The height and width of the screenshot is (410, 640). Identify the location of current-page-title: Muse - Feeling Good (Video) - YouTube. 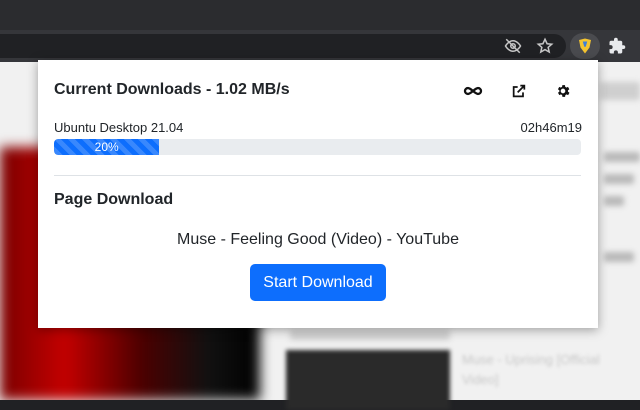
(318, 239).